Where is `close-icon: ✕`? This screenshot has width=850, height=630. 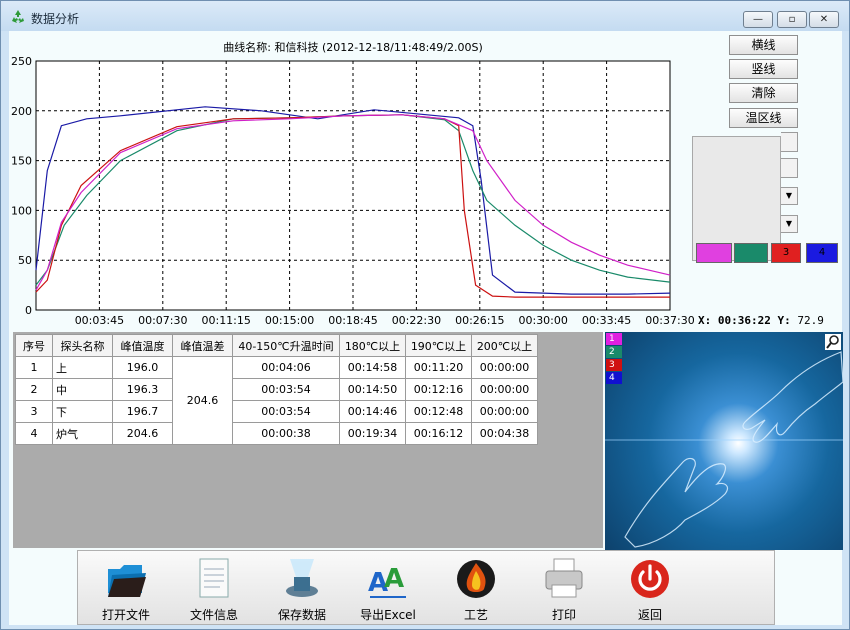 close-icon: ✕ is located at coordinates (824, 19).